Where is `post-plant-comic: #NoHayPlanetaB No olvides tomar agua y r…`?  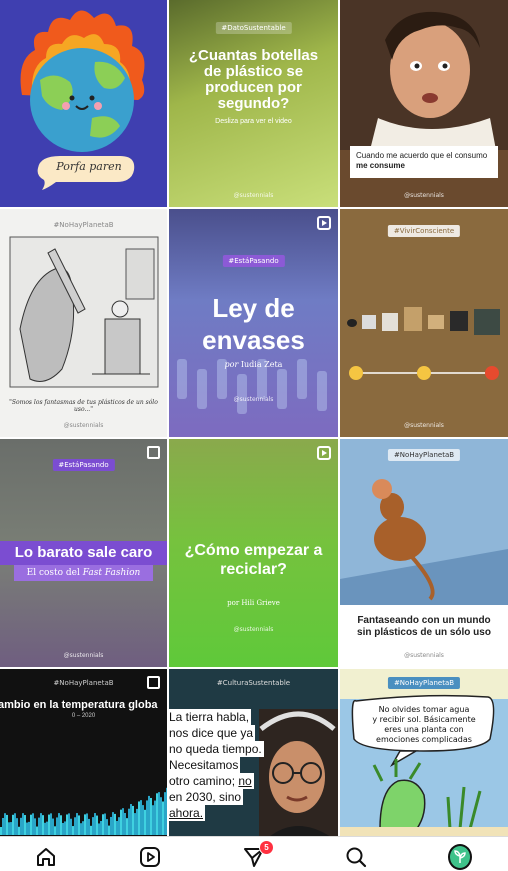 post-plant-comic: #NoHayPlanetaB No olvides tomar agua y r… is located at coordinates (424, 753).